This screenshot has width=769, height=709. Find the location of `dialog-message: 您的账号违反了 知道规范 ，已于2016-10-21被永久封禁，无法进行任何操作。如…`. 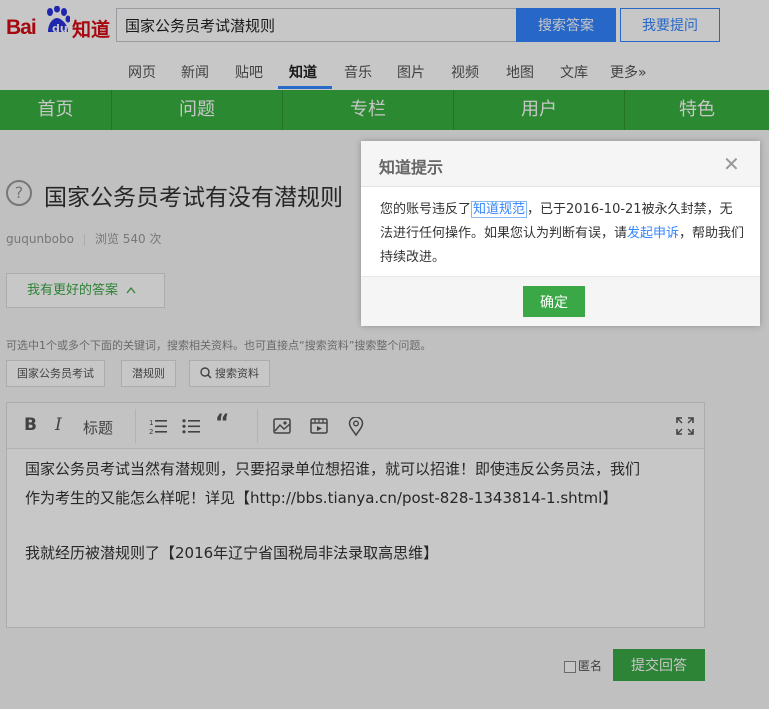

dialog-message: 您的账号违反了 知道规范 ，已于2016-10-21被永久封禁，无法进行任何操作。如… is located at coordinates (562, 234).